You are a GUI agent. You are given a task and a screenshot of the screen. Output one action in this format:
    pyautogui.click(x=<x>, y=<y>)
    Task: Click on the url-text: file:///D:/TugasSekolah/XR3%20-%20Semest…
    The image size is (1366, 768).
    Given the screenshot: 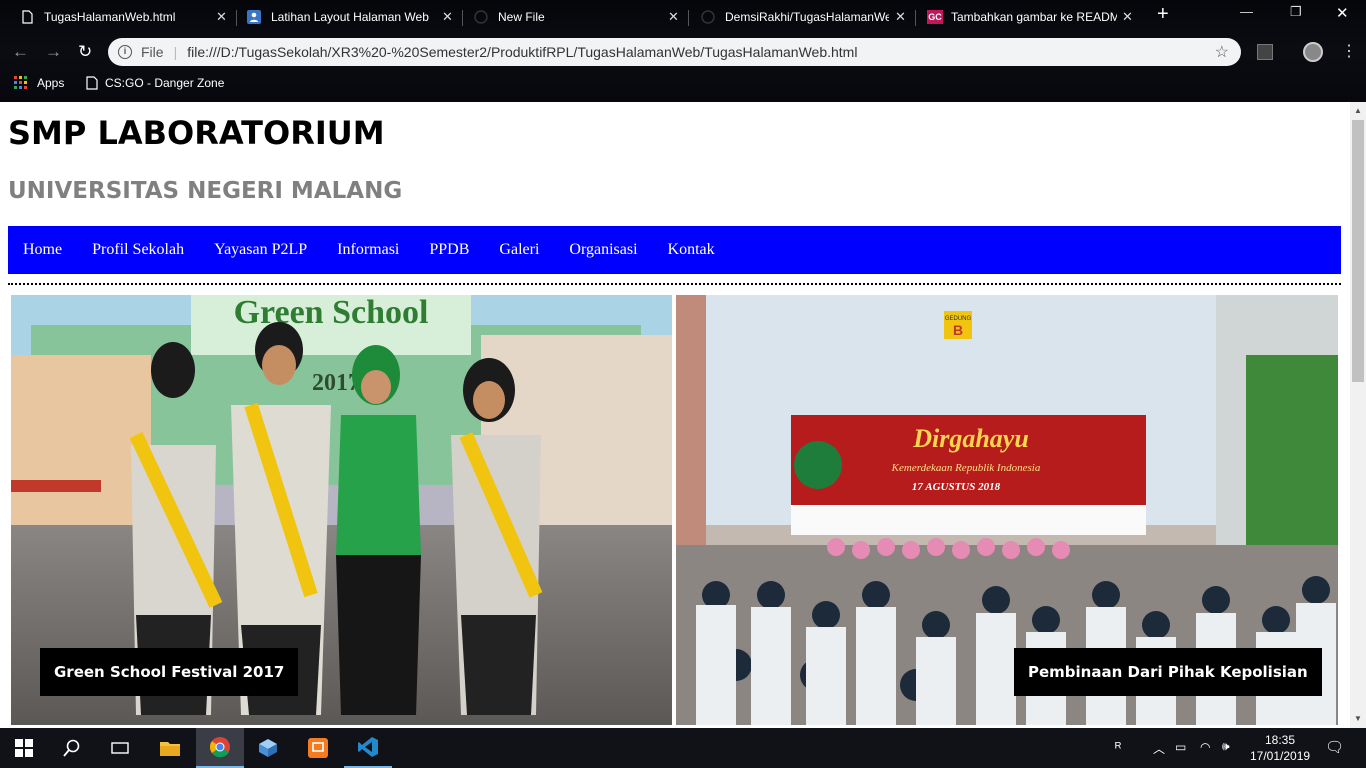 What is the action you would take?
    pyautogui.click(x=522, y=52)
    